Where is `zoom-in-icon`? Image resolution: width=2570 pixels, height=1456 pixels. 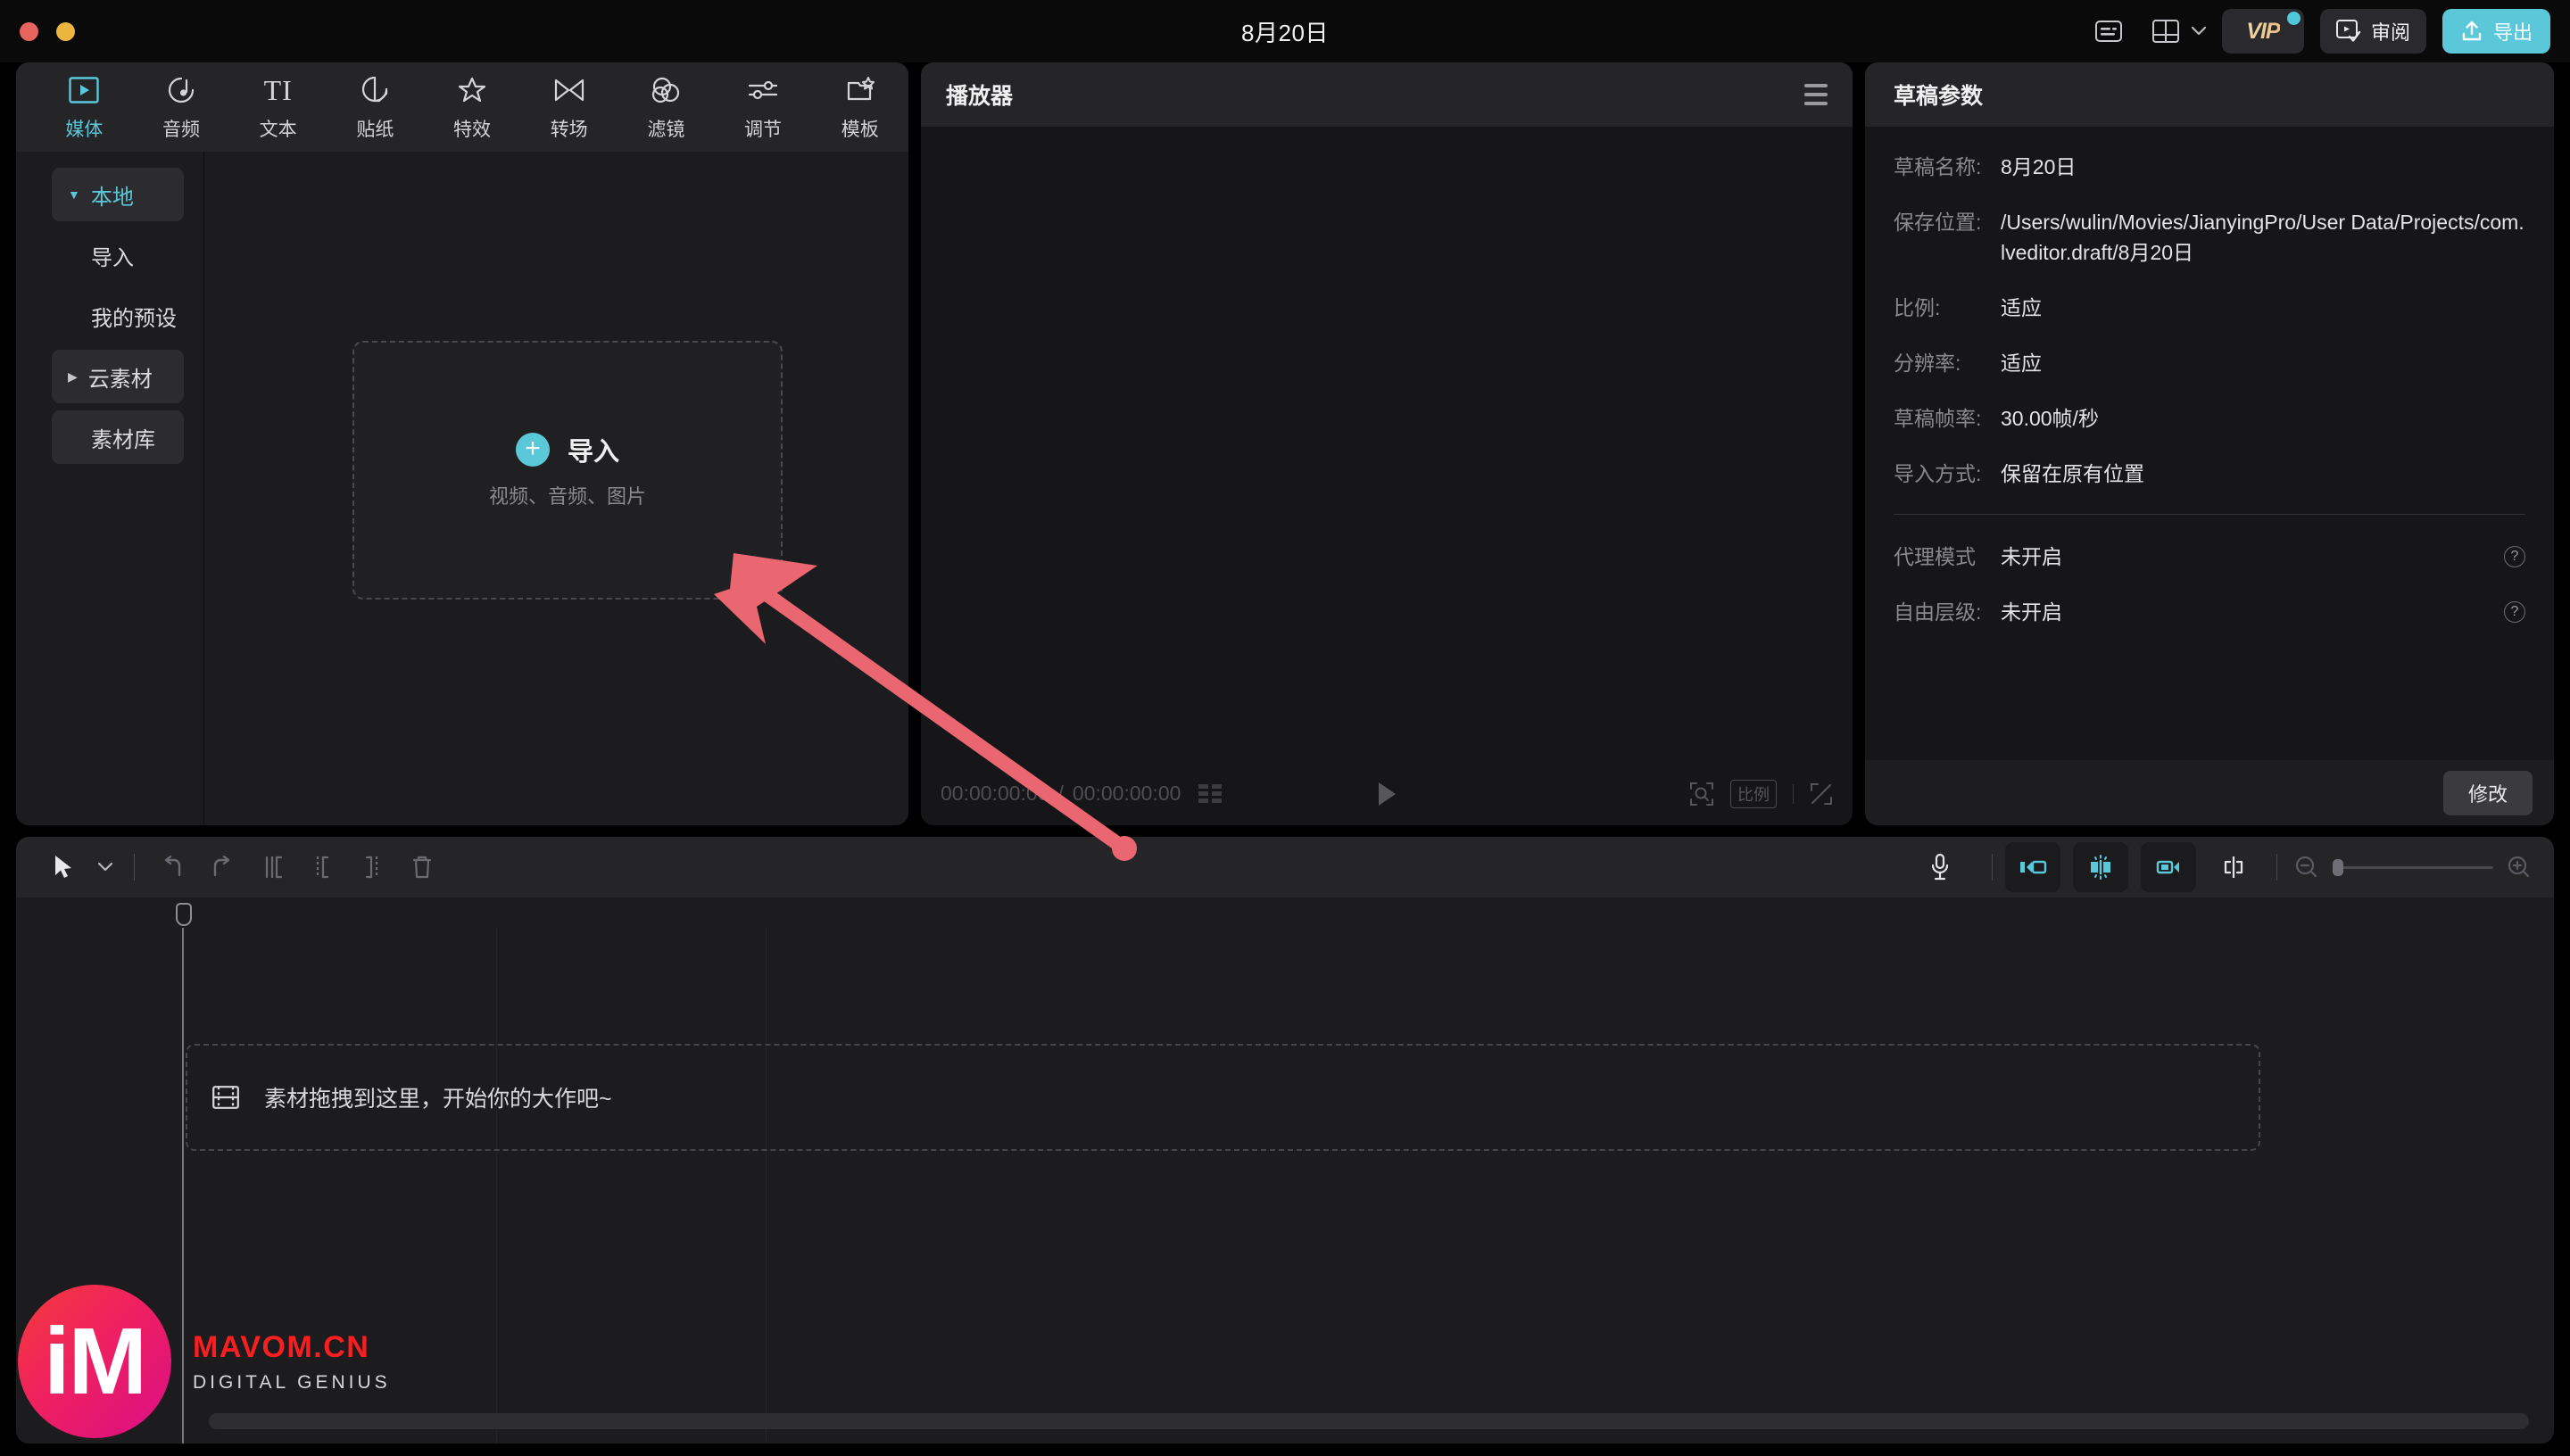
zoom-in-icon is located at coordinates (2519, 868).